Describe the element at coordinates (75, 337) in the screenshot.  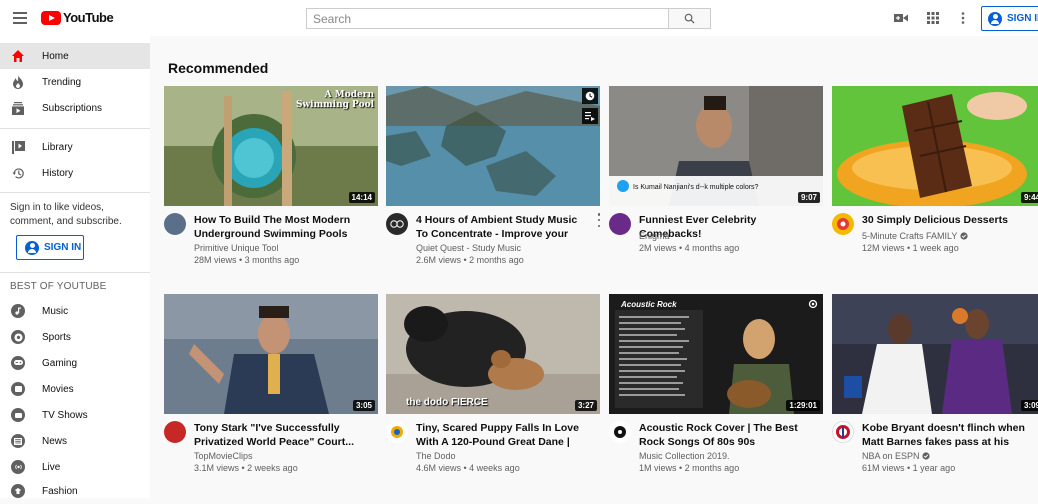
I see `sidebar-item-sports: Sports` at that location.